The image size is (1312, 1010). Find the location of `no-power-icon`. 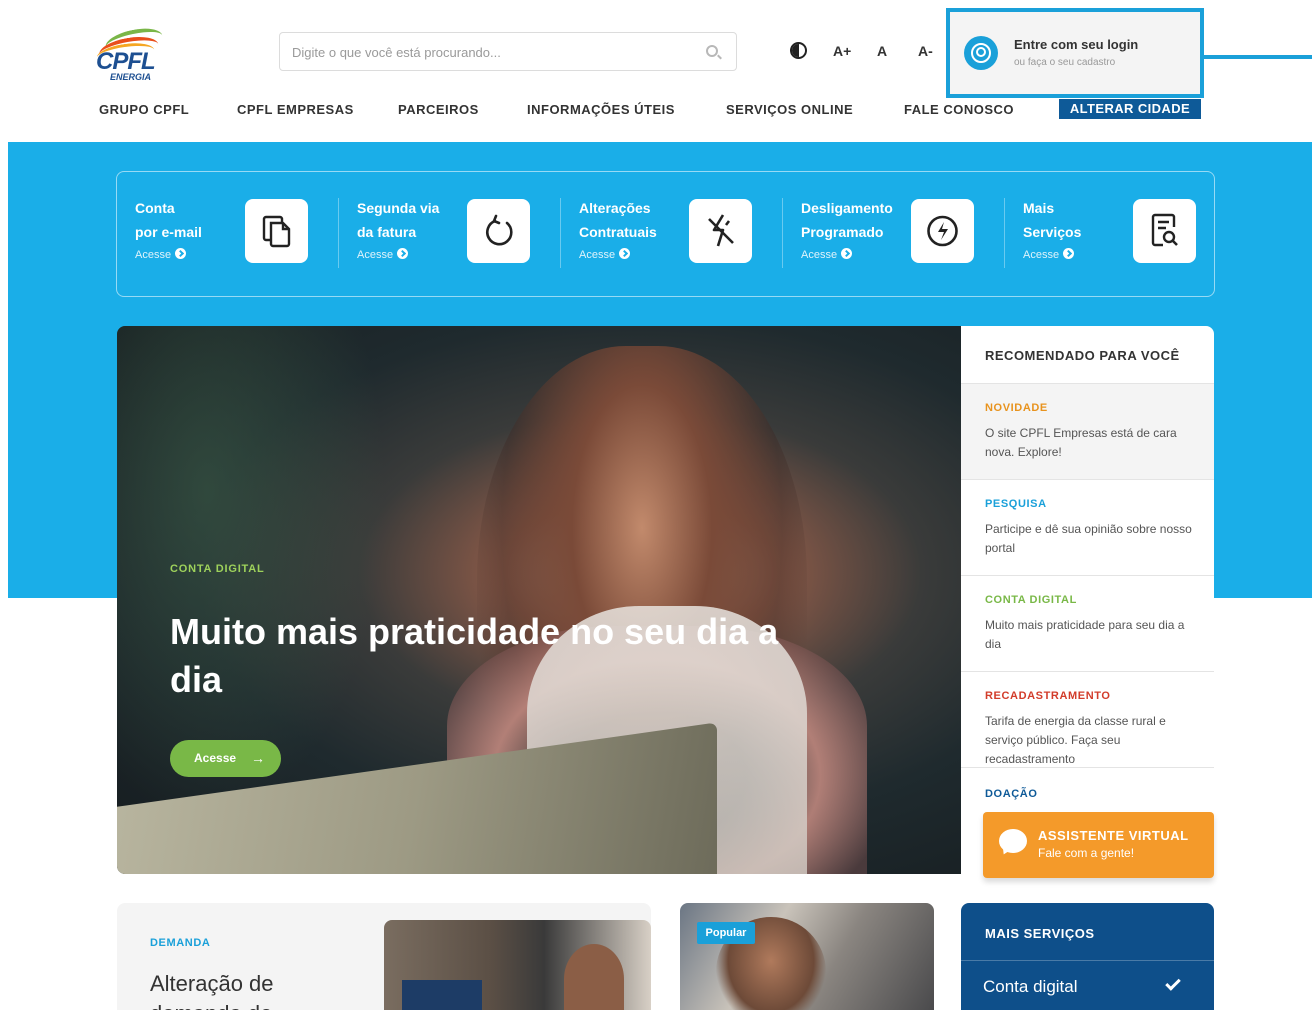

no-power-icon is located at coordinates (720, 231).